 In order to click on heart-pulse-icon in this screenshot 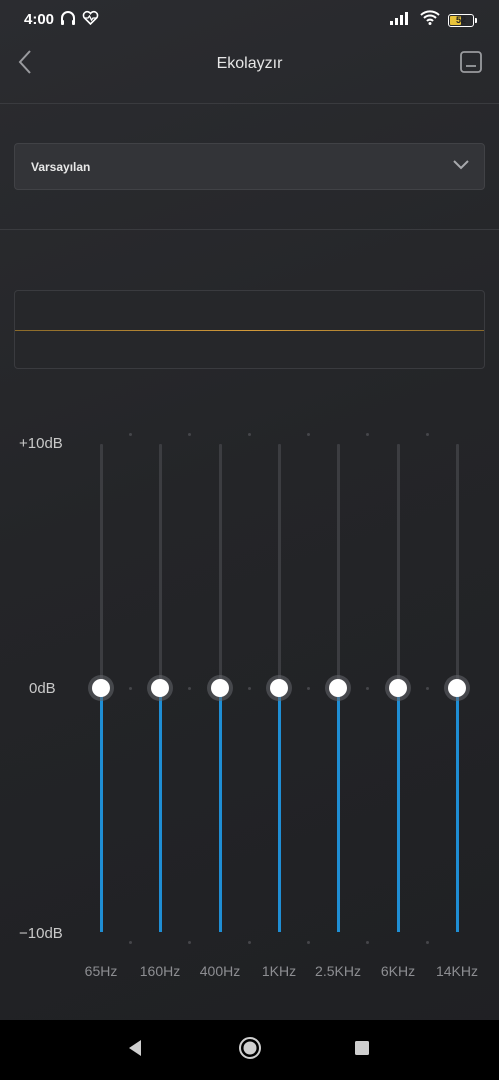, I will do `click(90, 20)`.